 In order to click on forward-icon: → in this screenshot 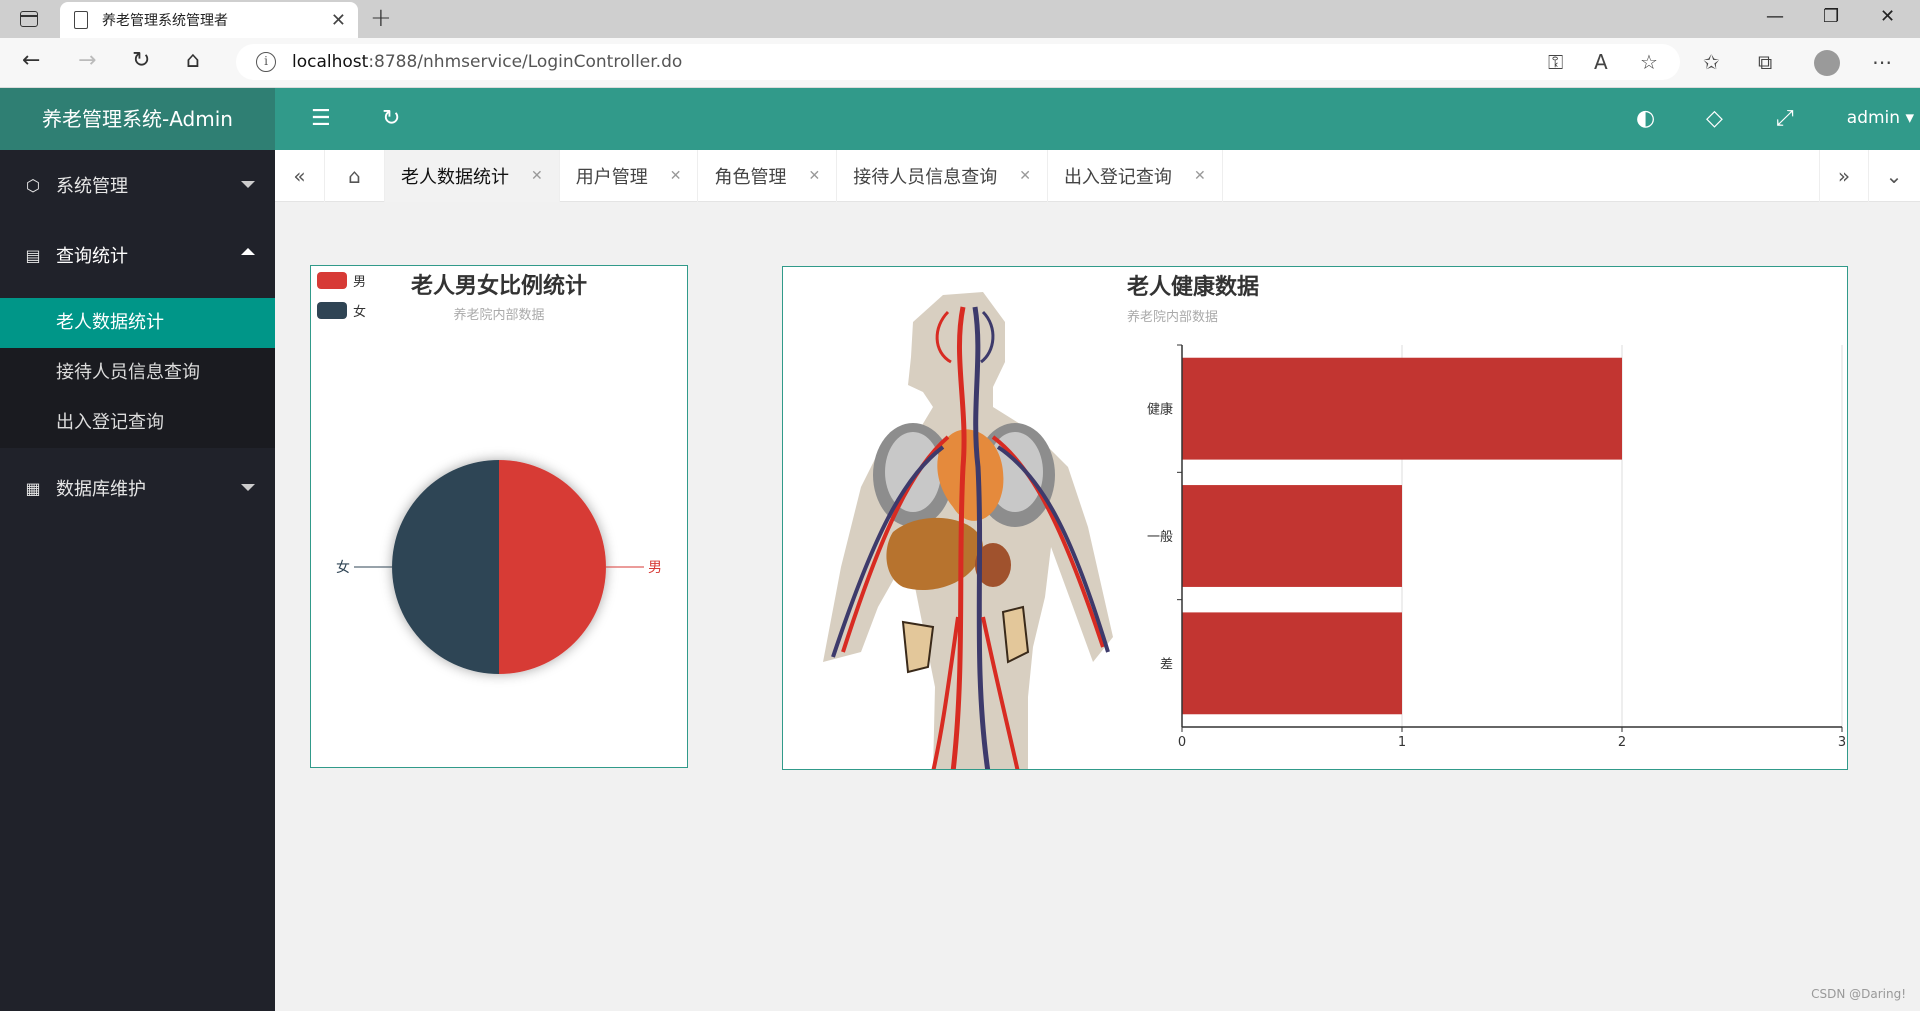, I will do `click(87, 60)`.